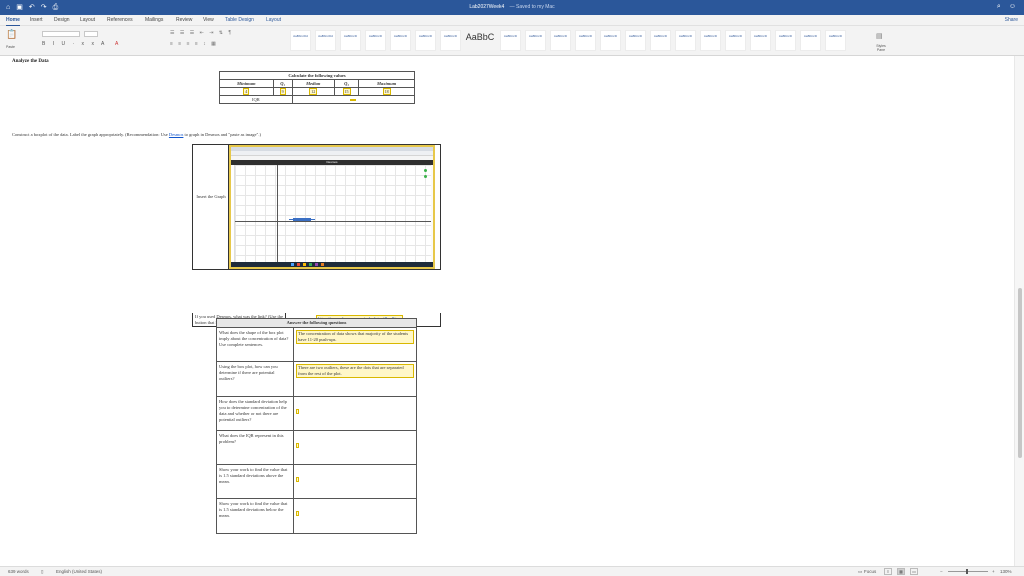 This screenshot has height=576, width=1024. I want to click on tab-table-layout: Layout, so click(273, 20).